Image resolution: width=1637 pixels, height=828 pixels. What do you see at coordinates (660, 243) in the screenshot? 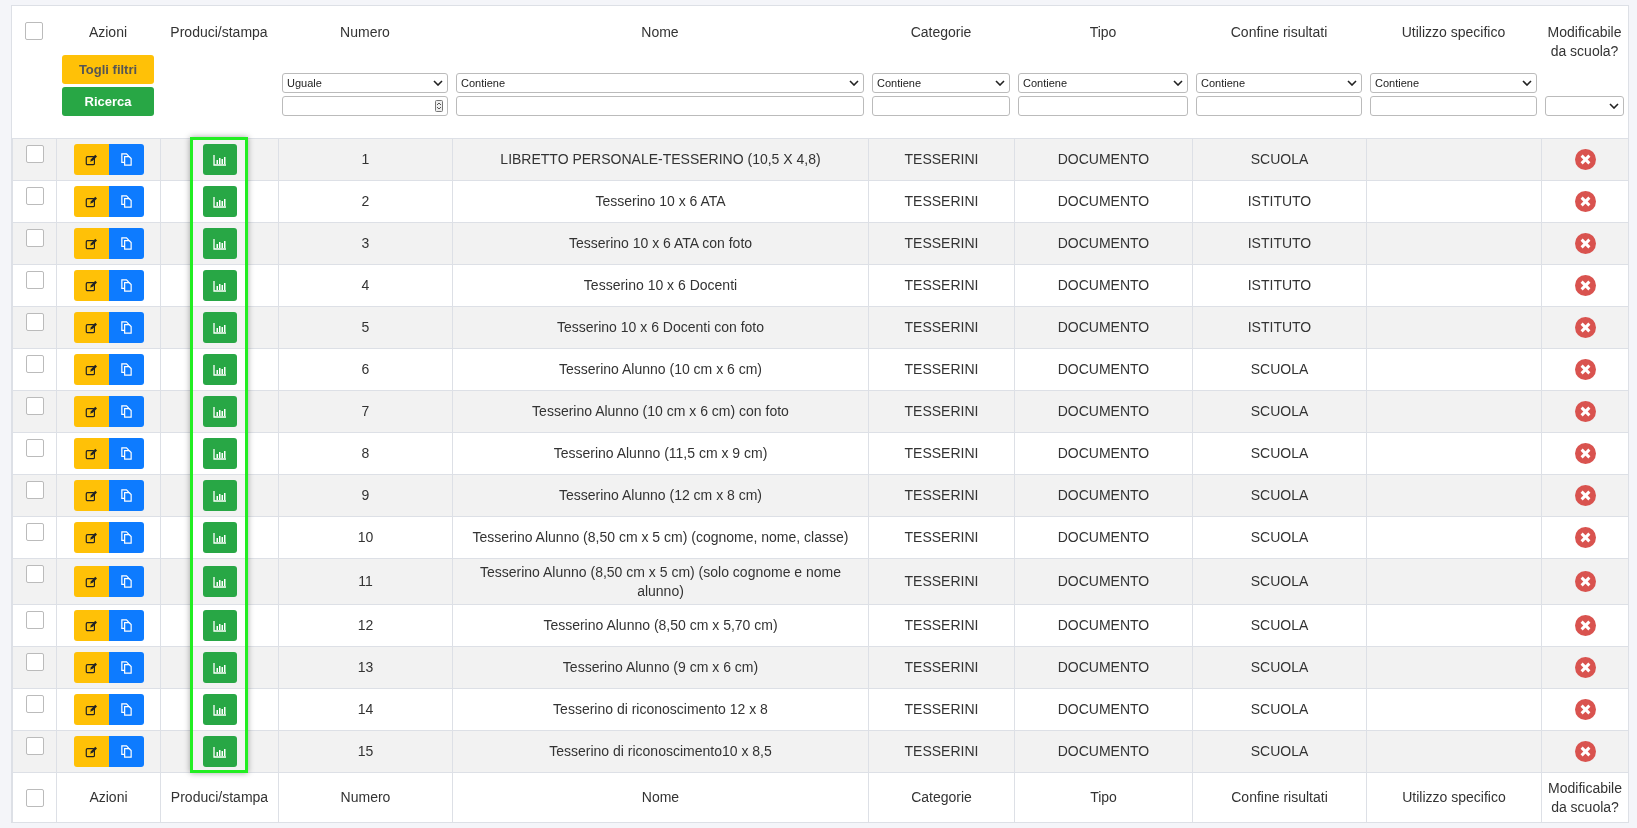
I see `table-cell: Tesserino 10 x 6 ATA con foto` at bounding box center [660, 243].